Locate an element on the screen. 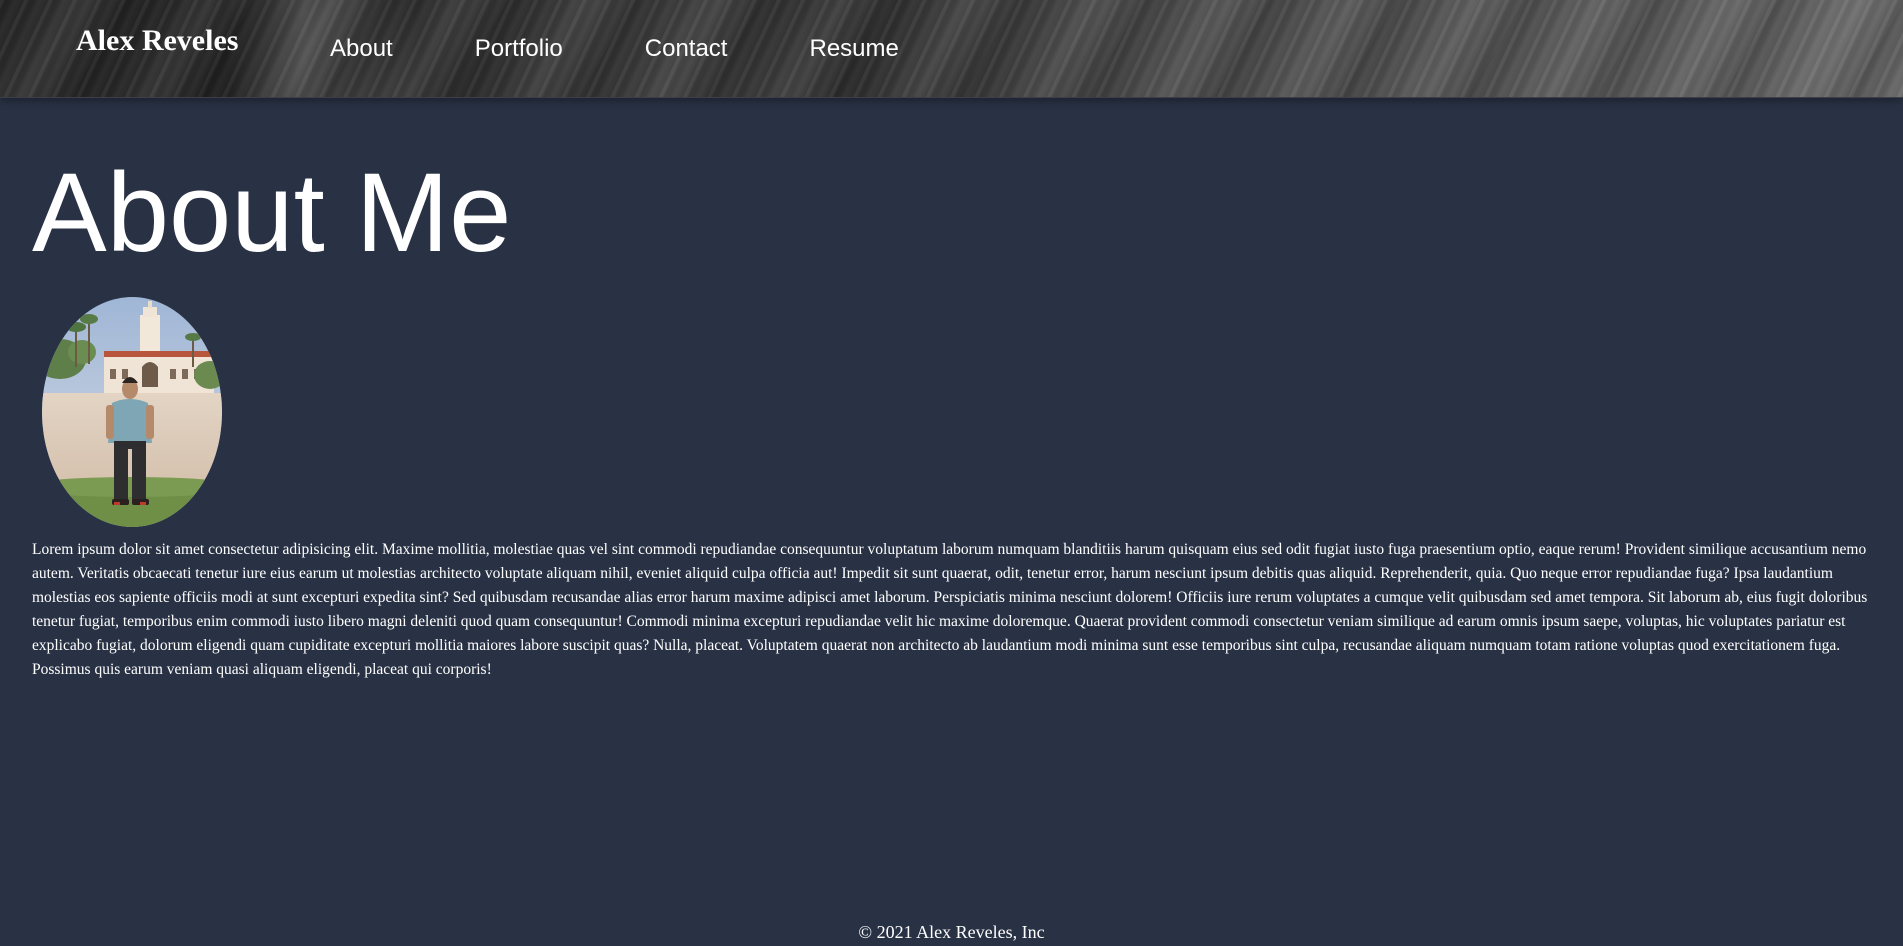 This screenshot has height=946, width=1903. profile-photo is located at coordinates (132, 412).